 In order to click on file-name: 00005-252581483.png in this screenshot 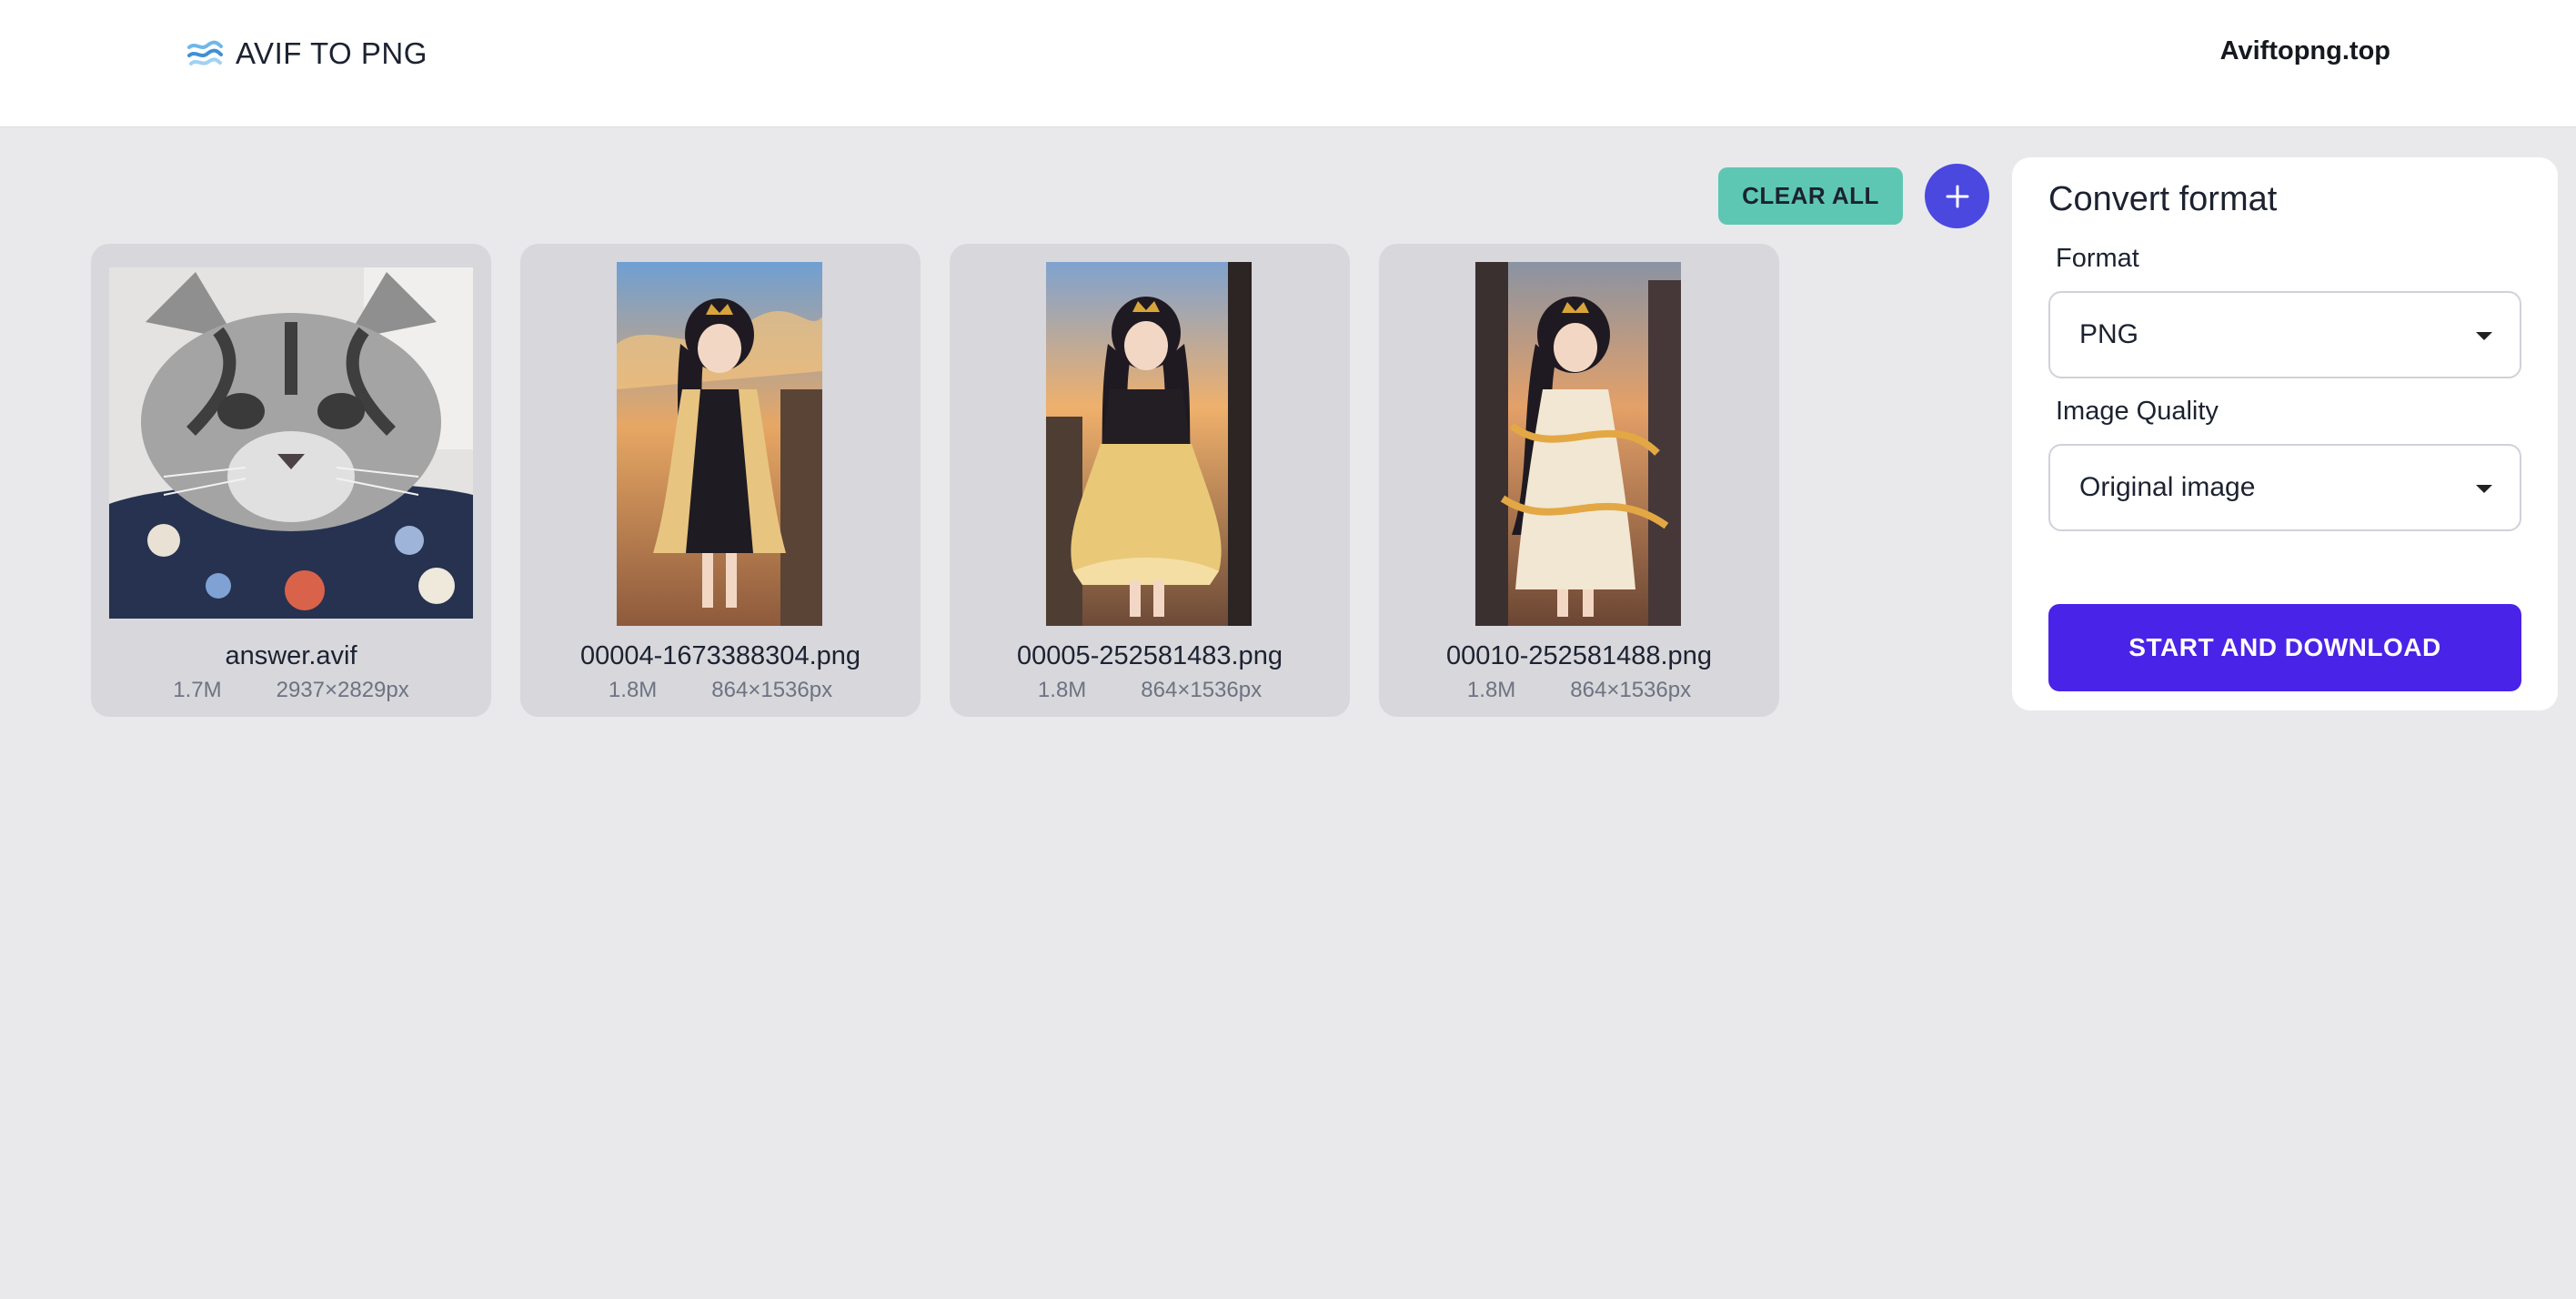, I will do `click(1150, 655)`.